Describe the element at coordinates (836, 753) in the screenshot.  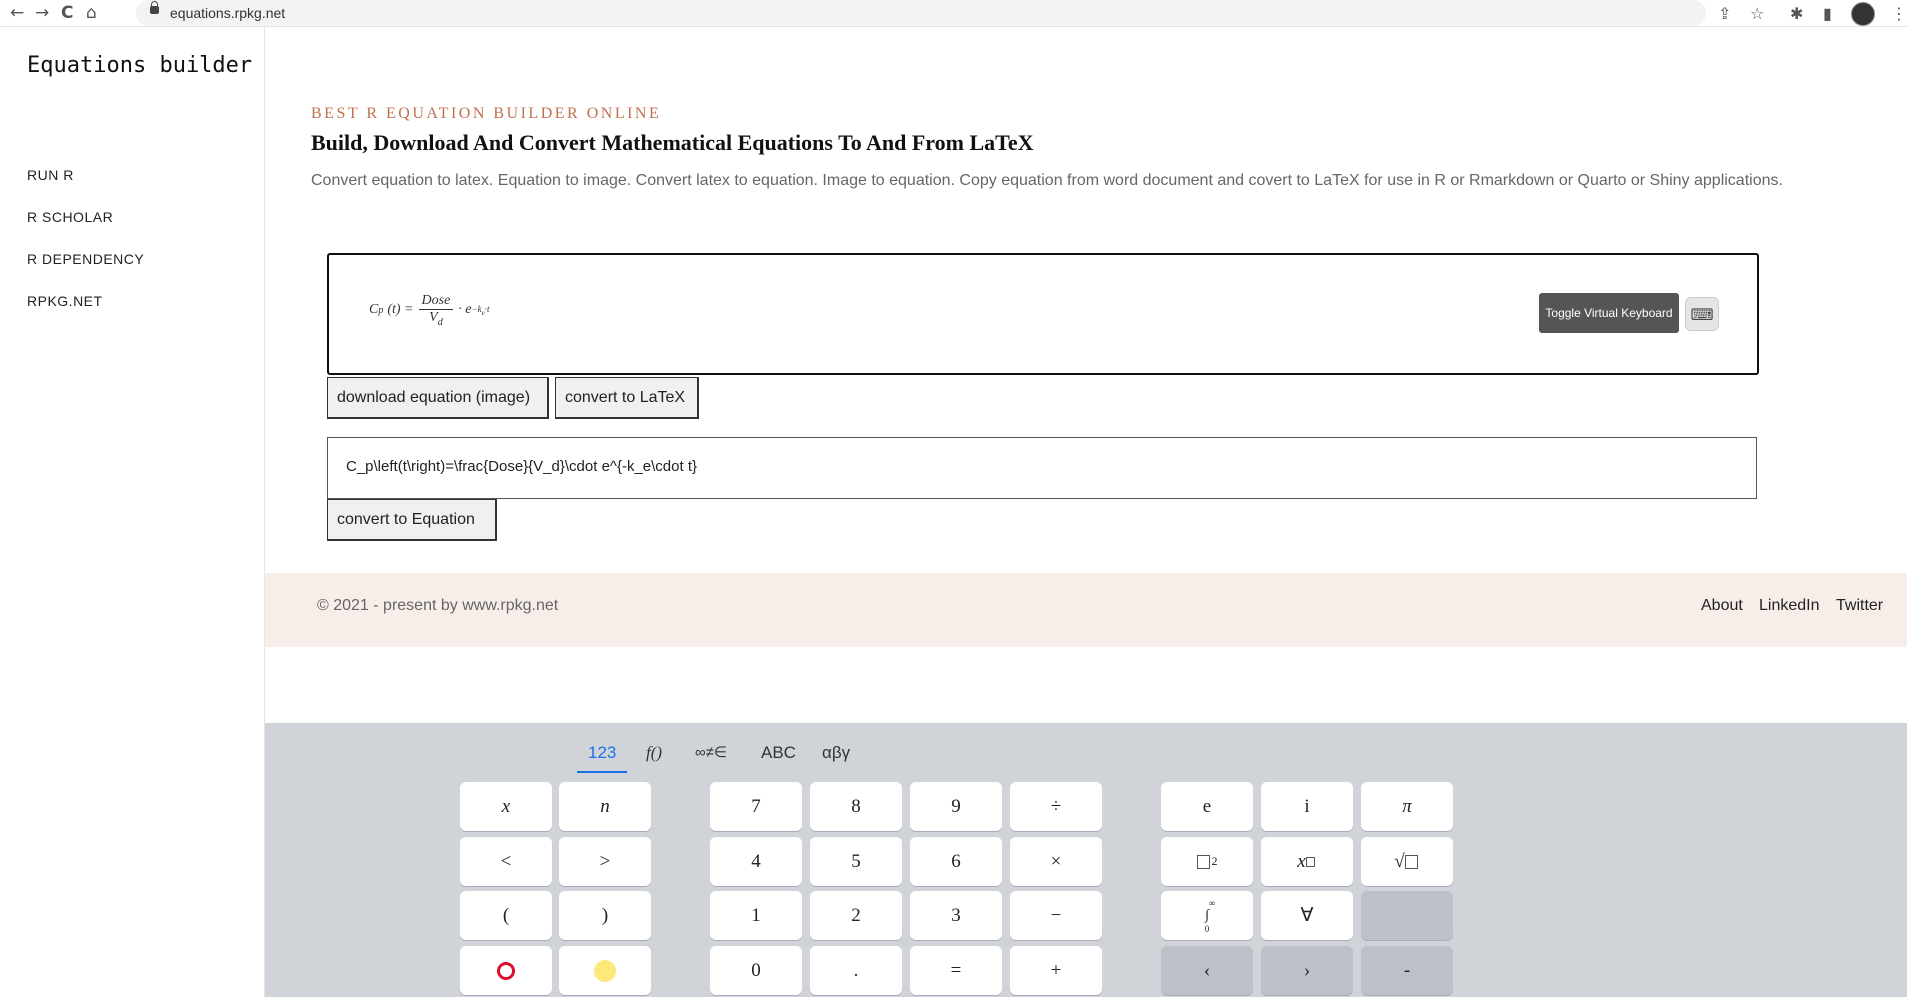
I see `keyboard-tab-greek: αβγ` at that location.